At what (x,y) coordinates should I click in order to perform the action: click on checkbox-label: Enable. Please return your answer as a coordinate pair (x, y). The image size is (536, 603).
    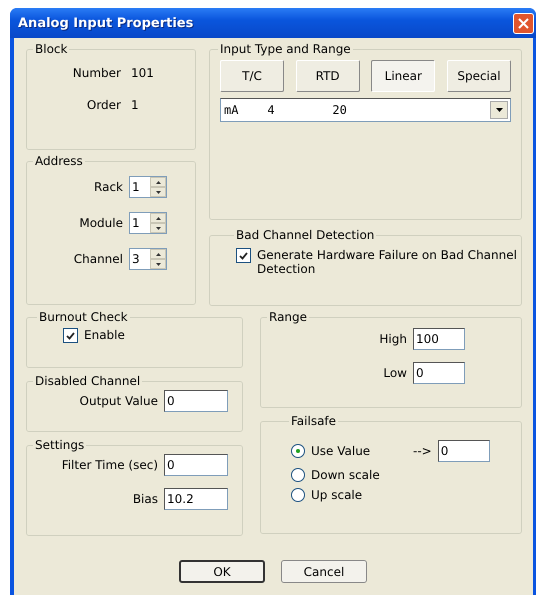
    Looking at the image, I should click on (104, 335).